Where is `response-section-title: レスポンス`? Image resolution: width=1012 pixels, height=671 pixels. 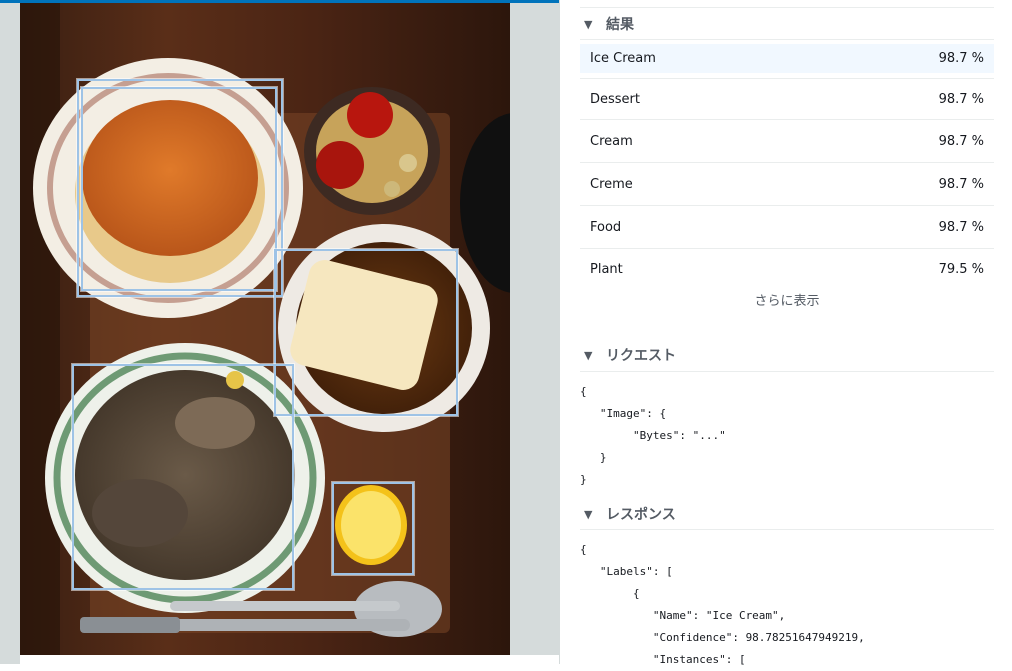
response-section-title: レスポンス is located at coordinates (641, 515).